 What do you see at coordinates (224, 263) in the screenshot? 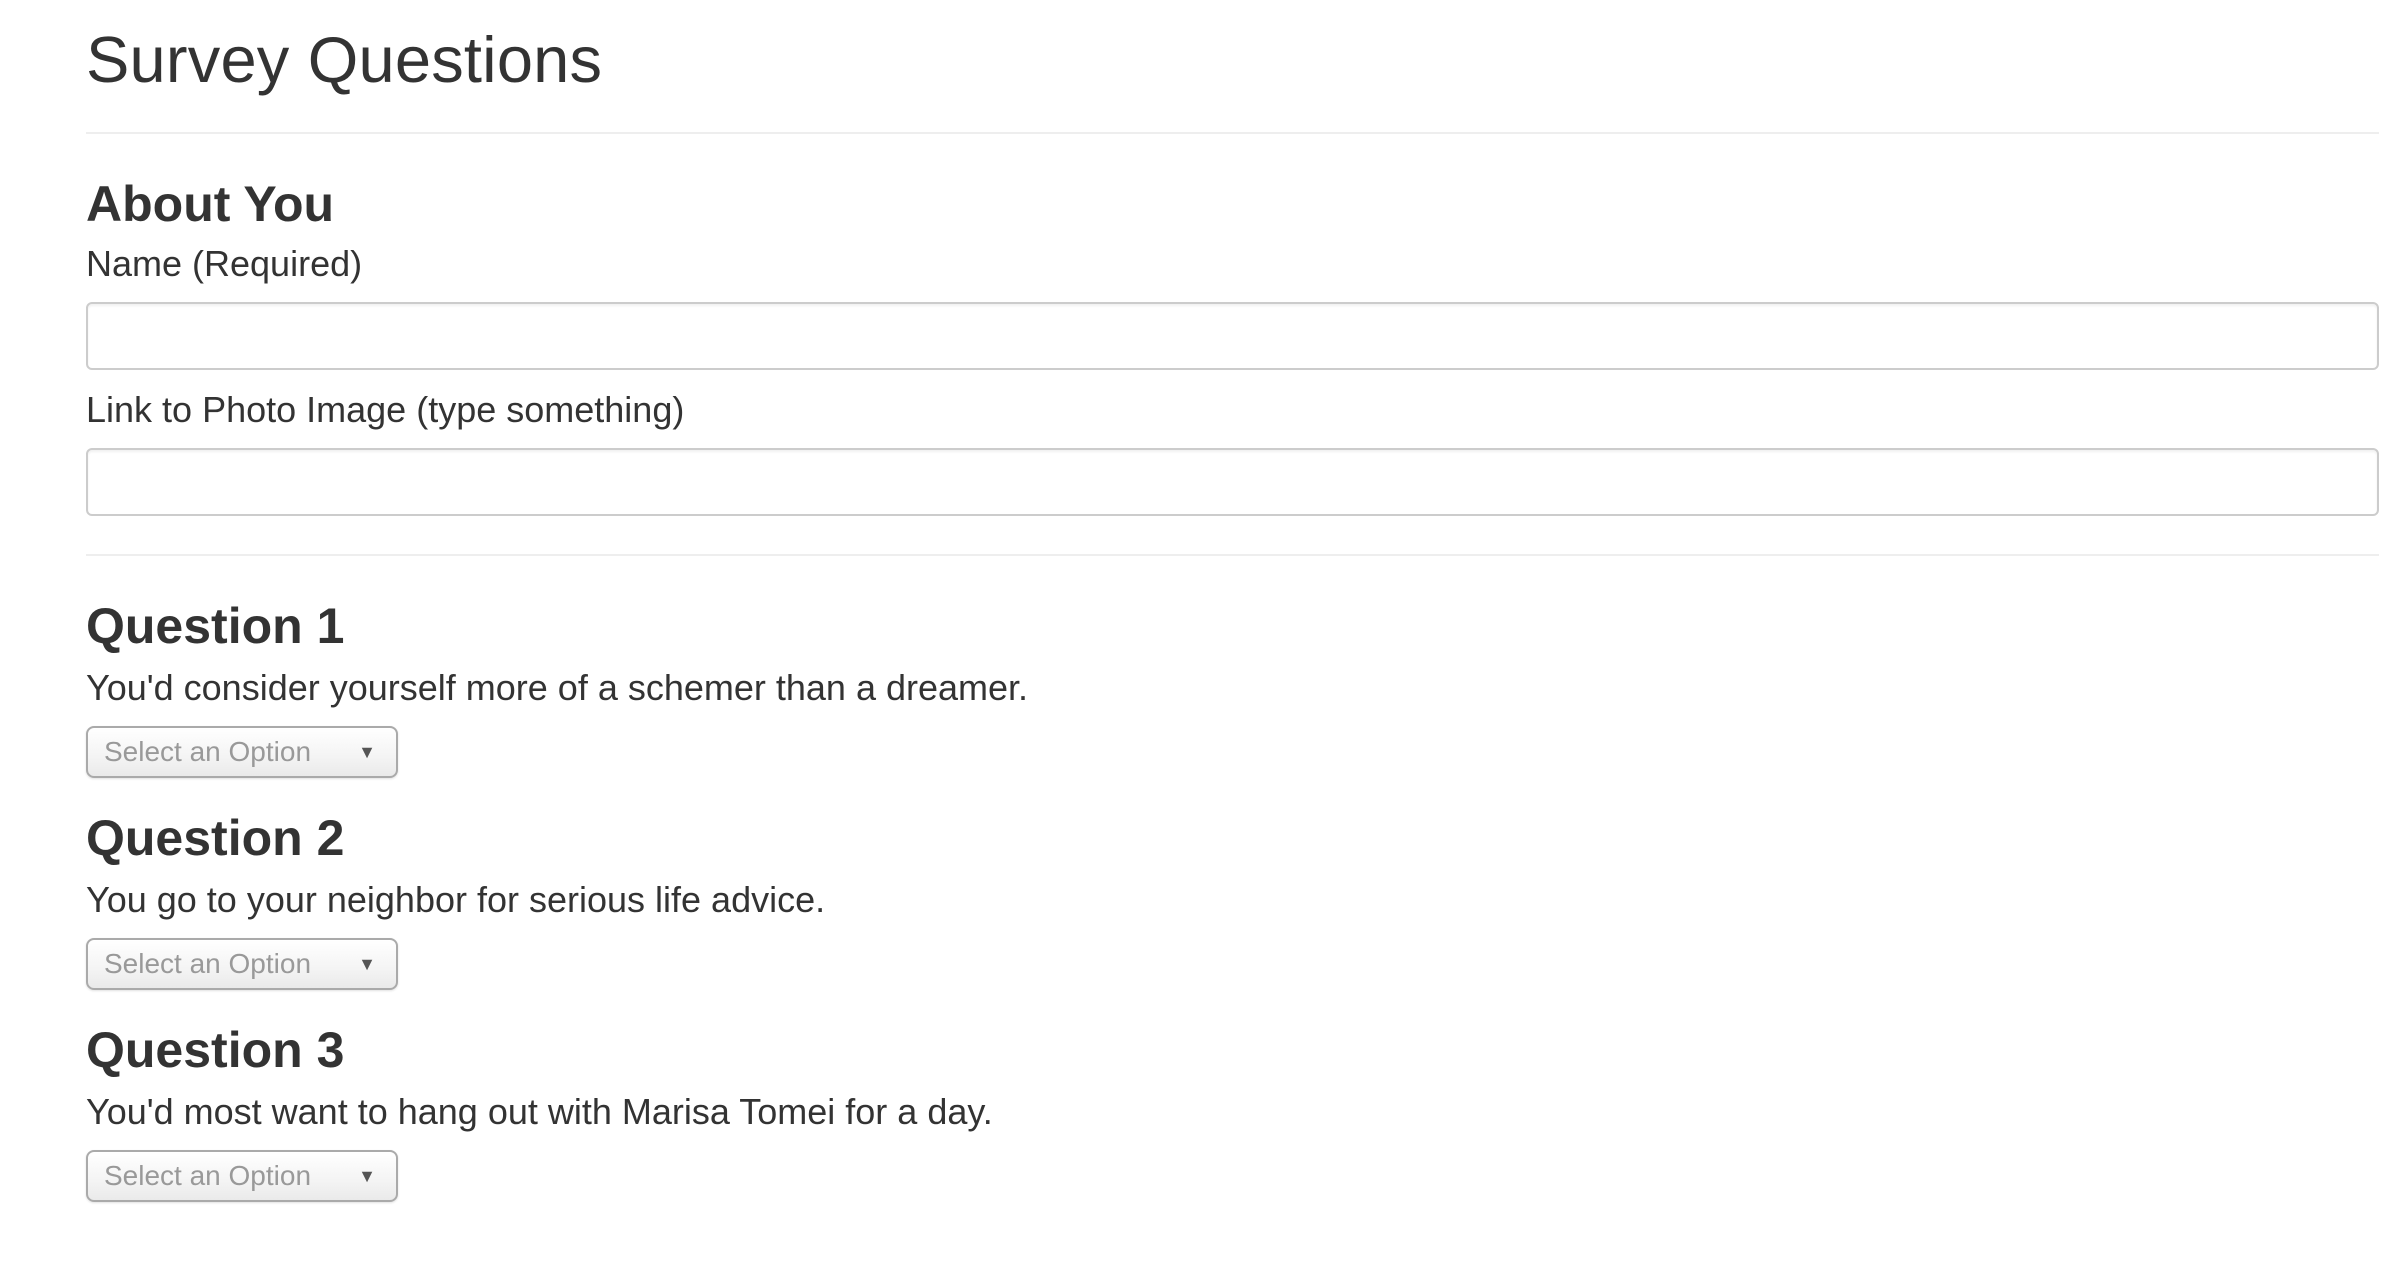
I see `name-label: Name (Required)` at bounding box center [224, 263].